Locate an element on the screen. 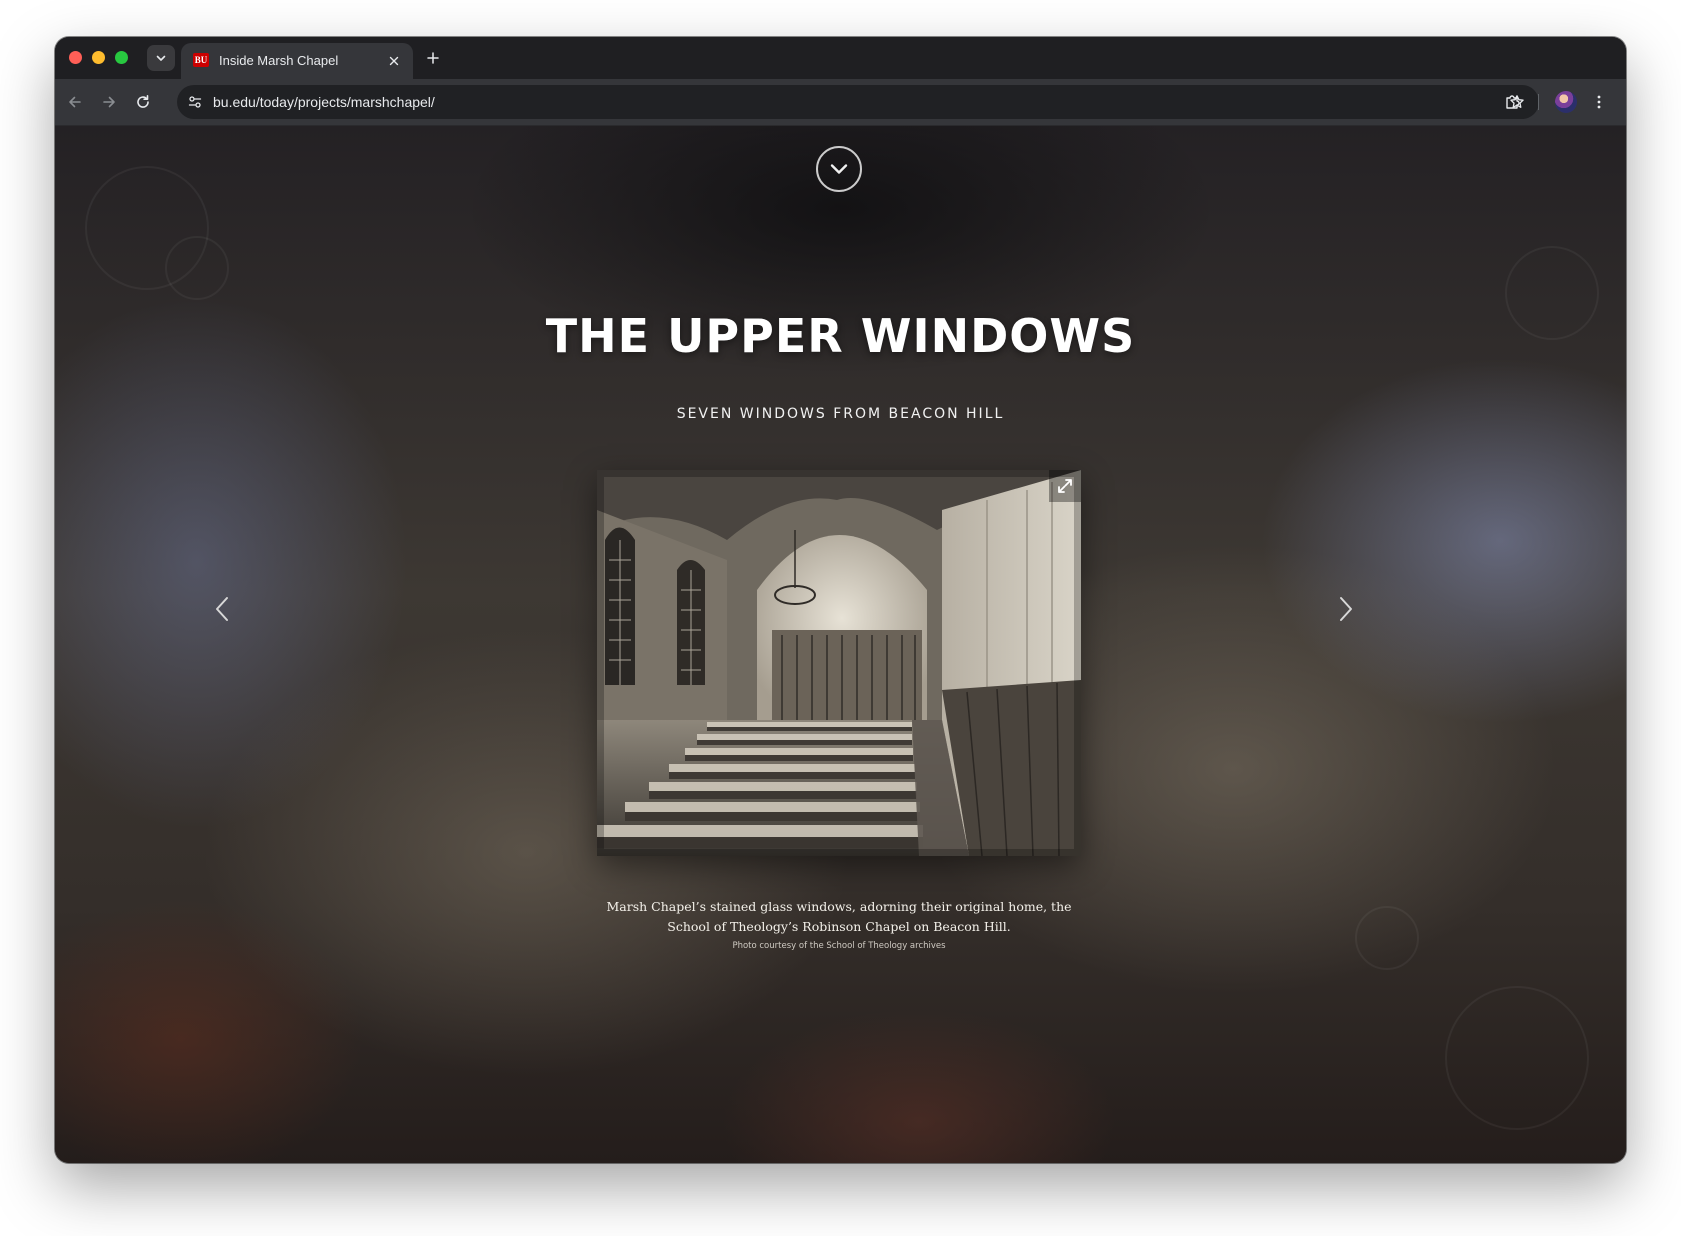  extensions-button is located at coordinates (1513, 102).